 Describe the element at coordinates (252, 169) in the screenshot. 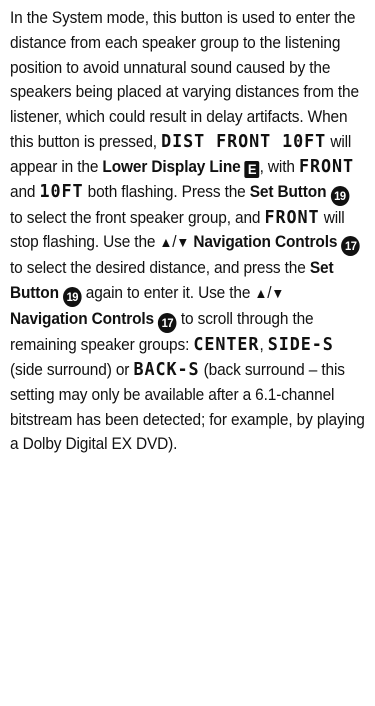

I see `callout-e-icon: E` at that location.